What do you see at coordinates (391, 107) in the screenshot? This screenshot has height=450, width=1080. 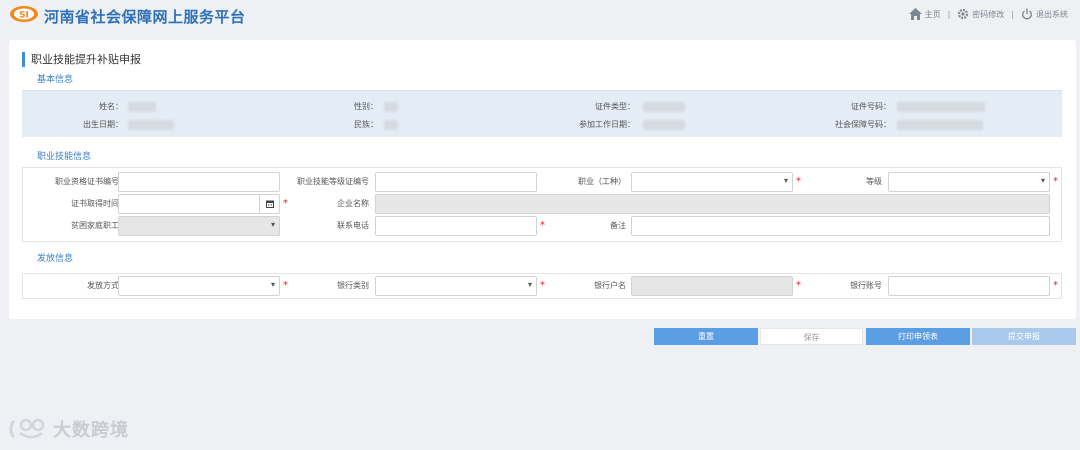 I see `gender-value` at bounding box center [391, 107].